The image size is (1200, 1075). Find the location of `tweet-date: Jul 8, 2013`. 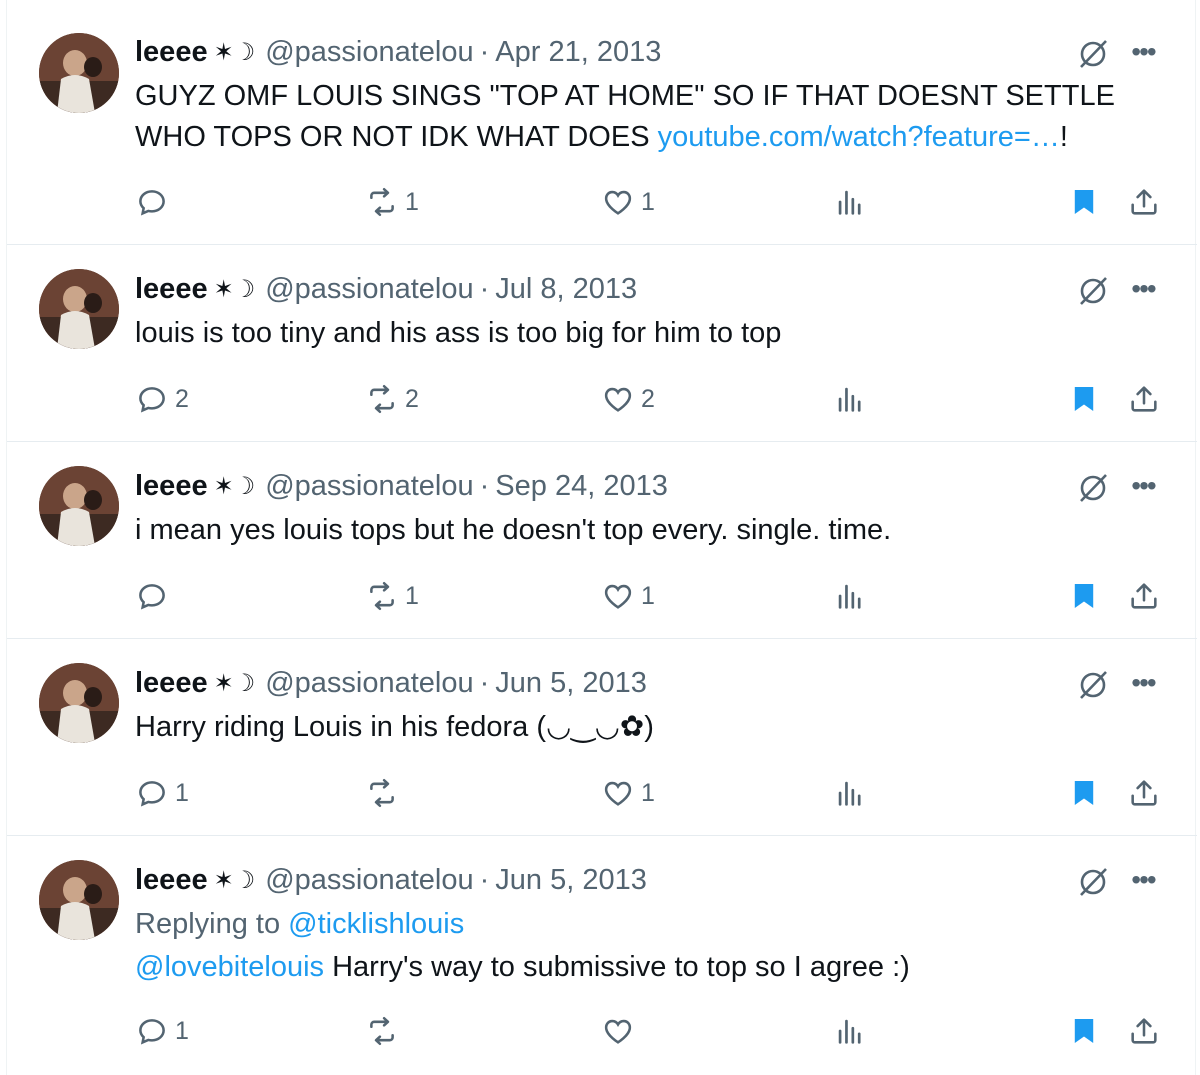

tweet-date: Jul 8, 2013 is located at coordinates (566, 289).